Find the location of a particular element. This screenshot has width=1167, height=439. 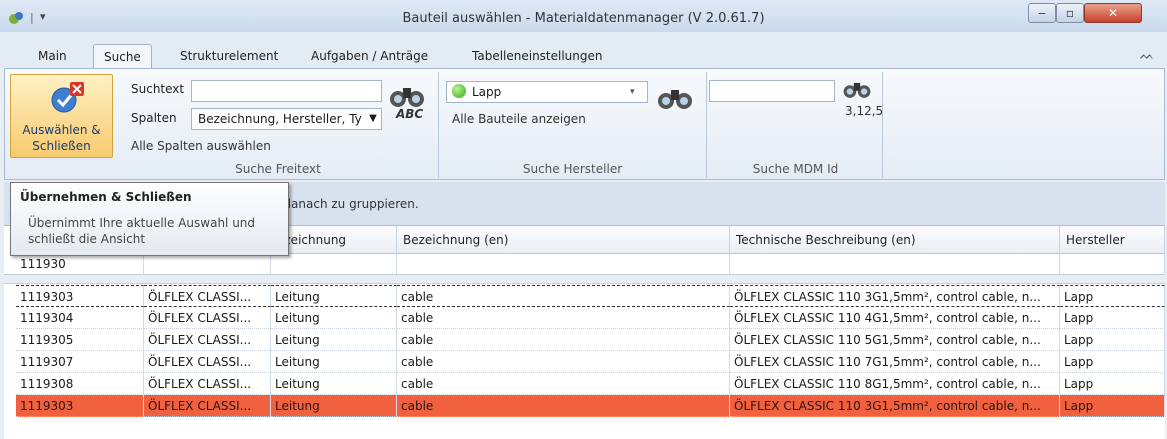

suchtext-input is located at coordinates (286, 91).